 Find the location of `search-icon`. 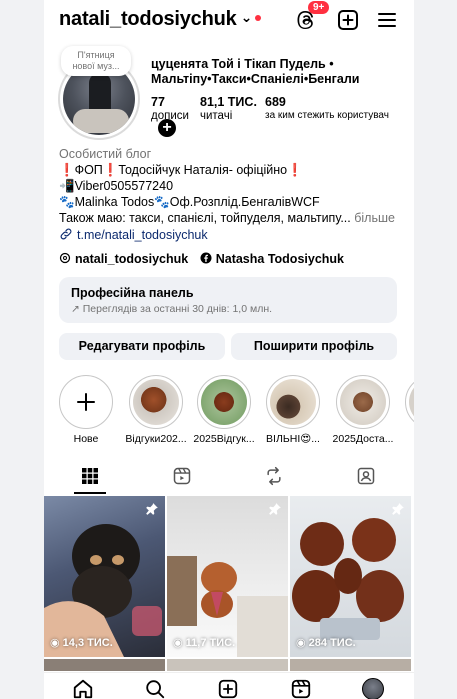

search-icon is located at coordinates (155, 688).